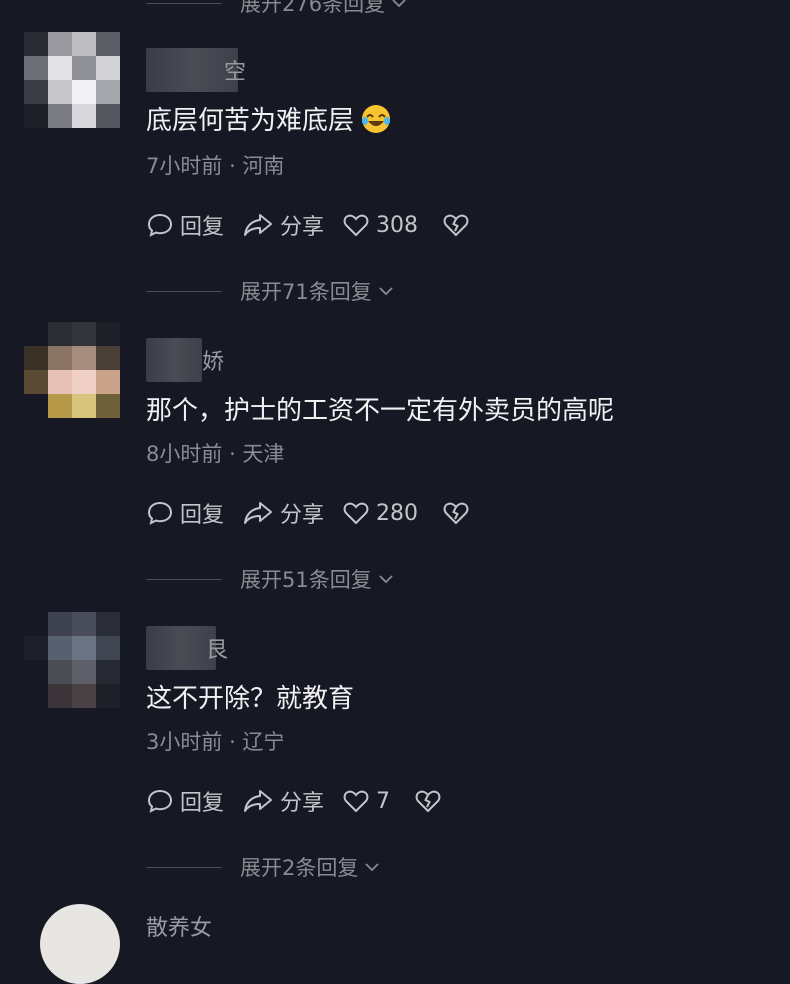  I want to click on expand-replies-label: 展开276条回复, so click(313, 8).